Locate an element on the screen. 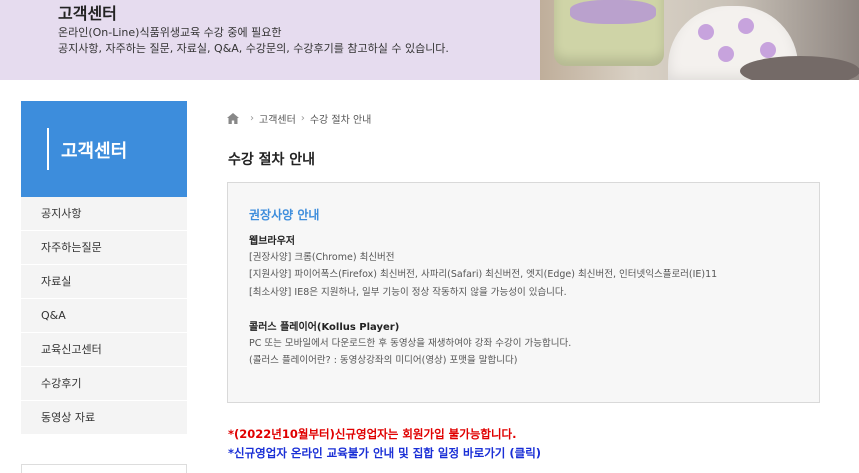  sidebar-menu: 공지사항 자주하는질문 자료실 Q&A 교육신고센터 수강후기 동영상 자료 is located at coordinates (104, 316).